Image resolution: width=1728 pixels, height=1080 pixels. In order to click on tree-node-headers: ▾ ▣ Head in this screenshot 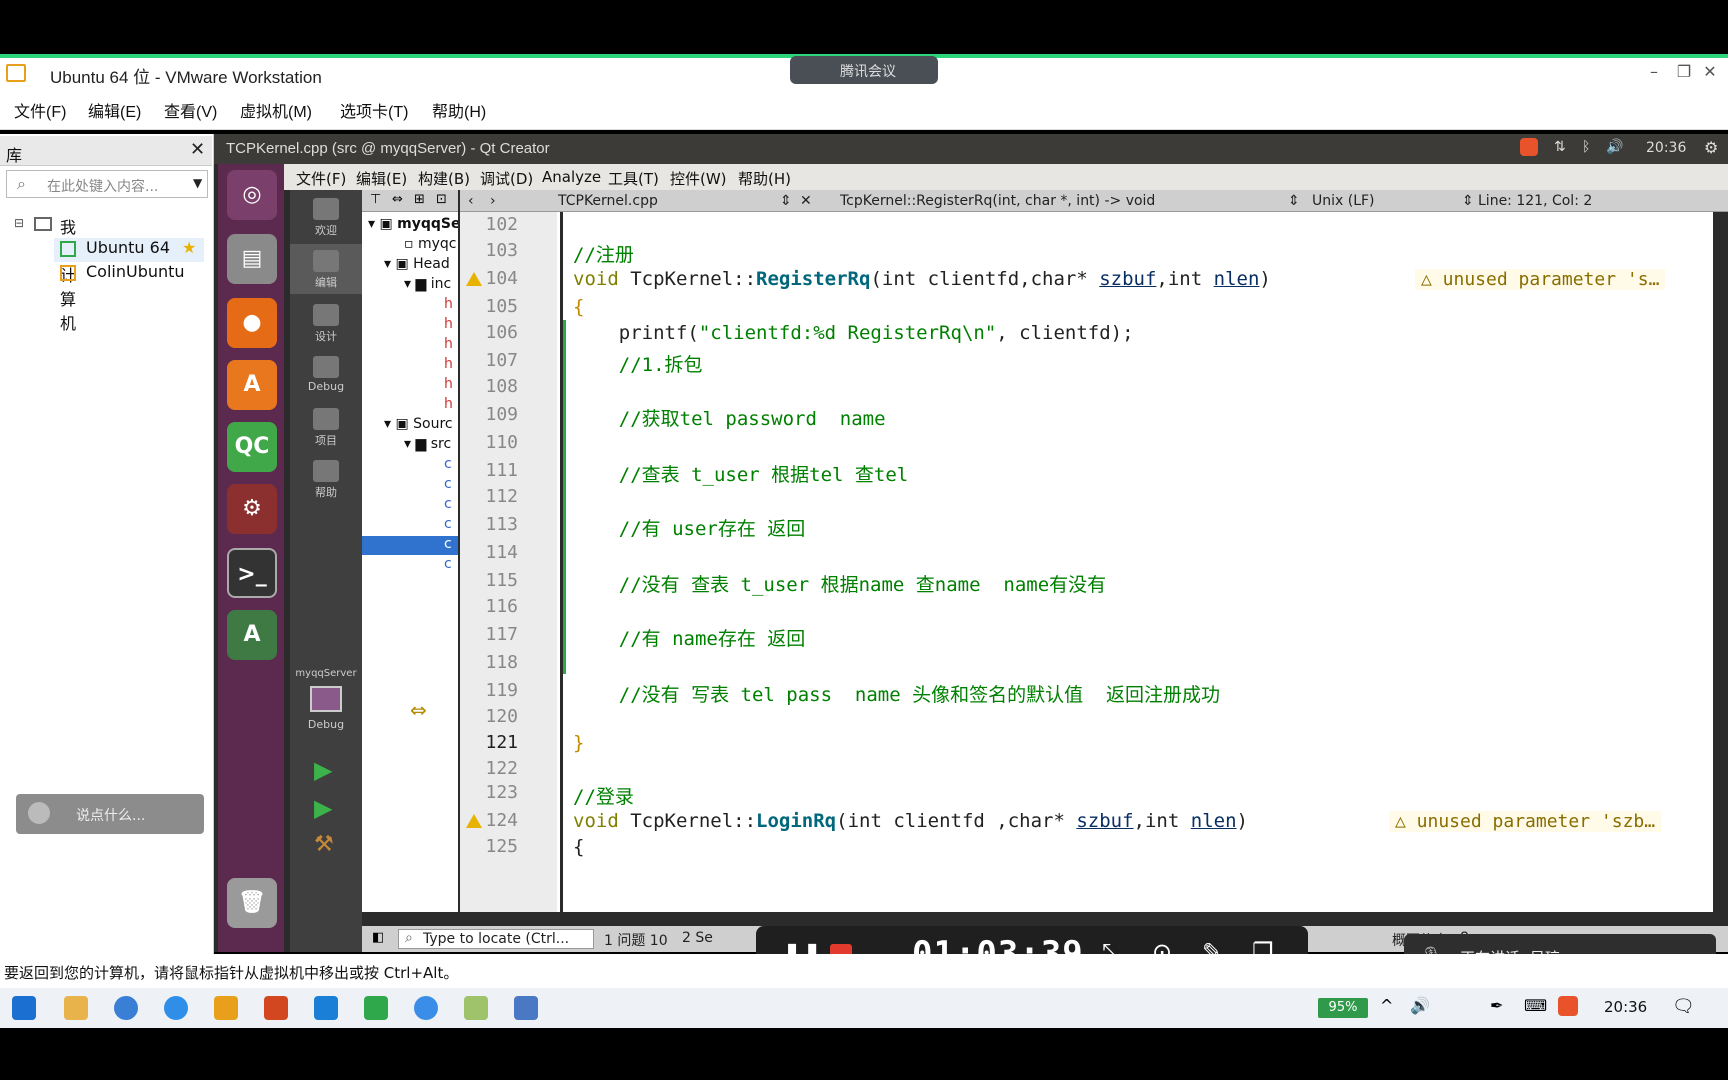, I will do `click(410, 265)`.